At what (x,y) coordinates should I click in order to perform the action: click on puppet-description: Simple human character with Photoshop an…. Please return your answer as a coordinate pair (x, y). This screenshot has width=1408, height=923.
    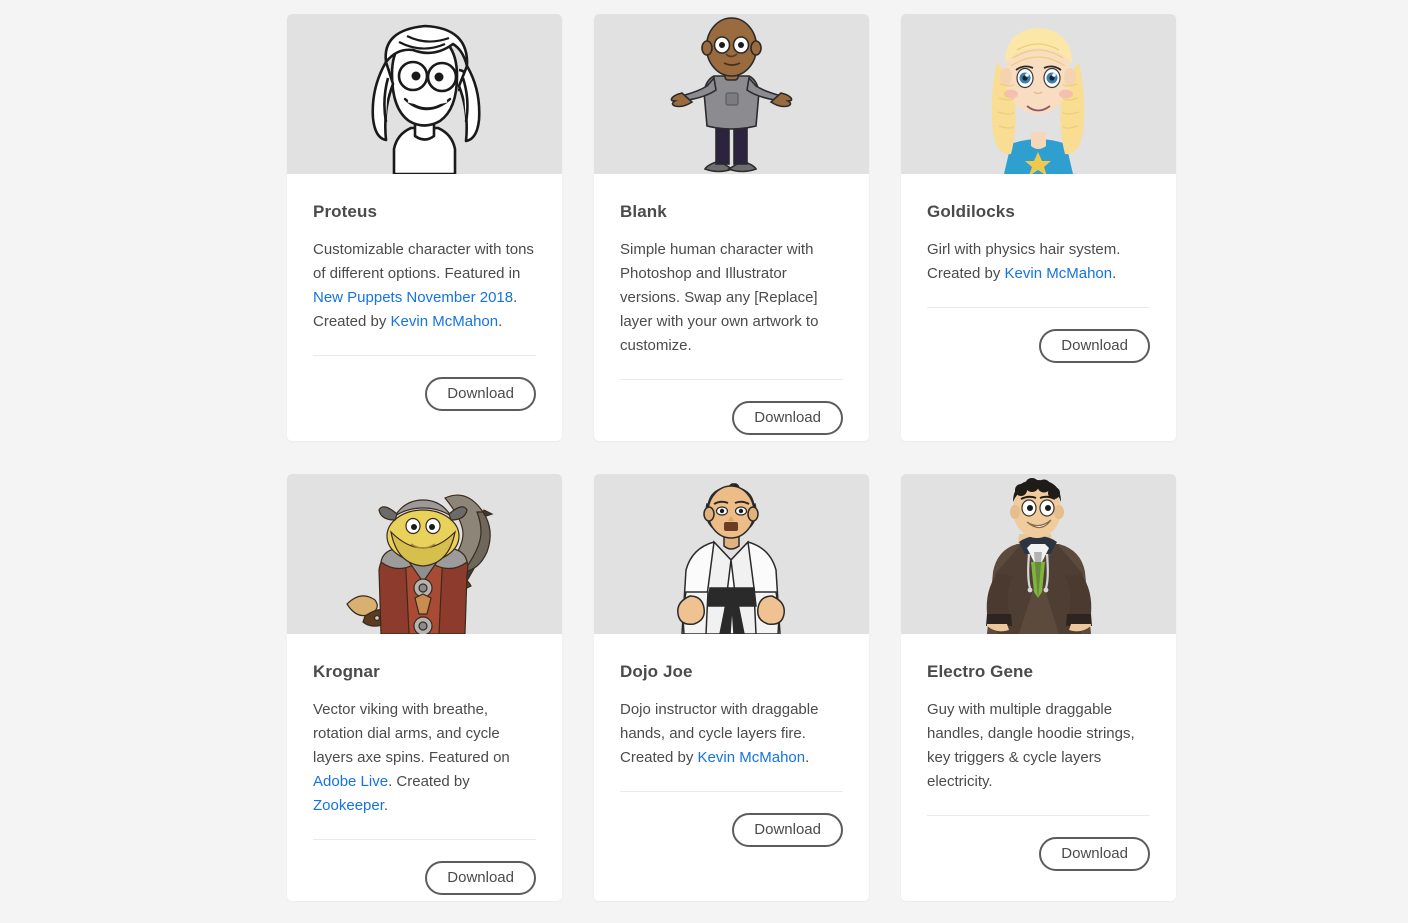
    Looking at the image, I should click on (719, 297).